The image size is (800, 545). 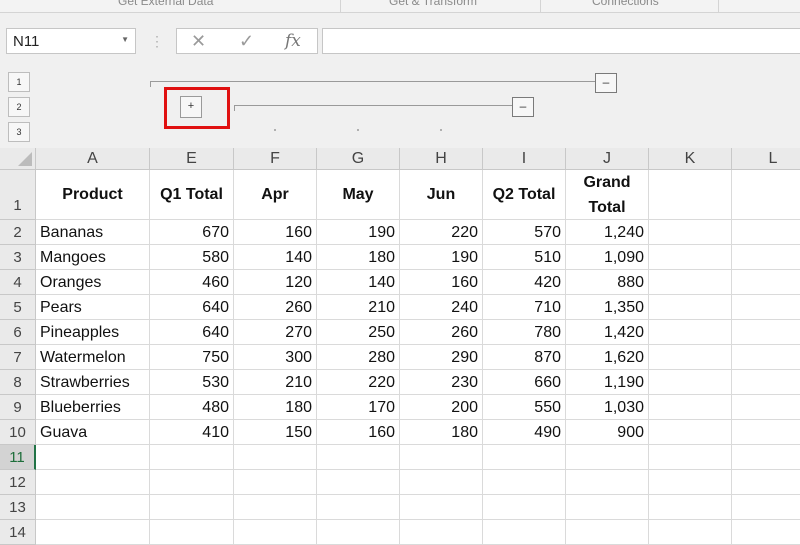 What do you see at coordinates (93, 159) in the screenshot?
I see `column-header-a: A` at bounding box center [93, 159].